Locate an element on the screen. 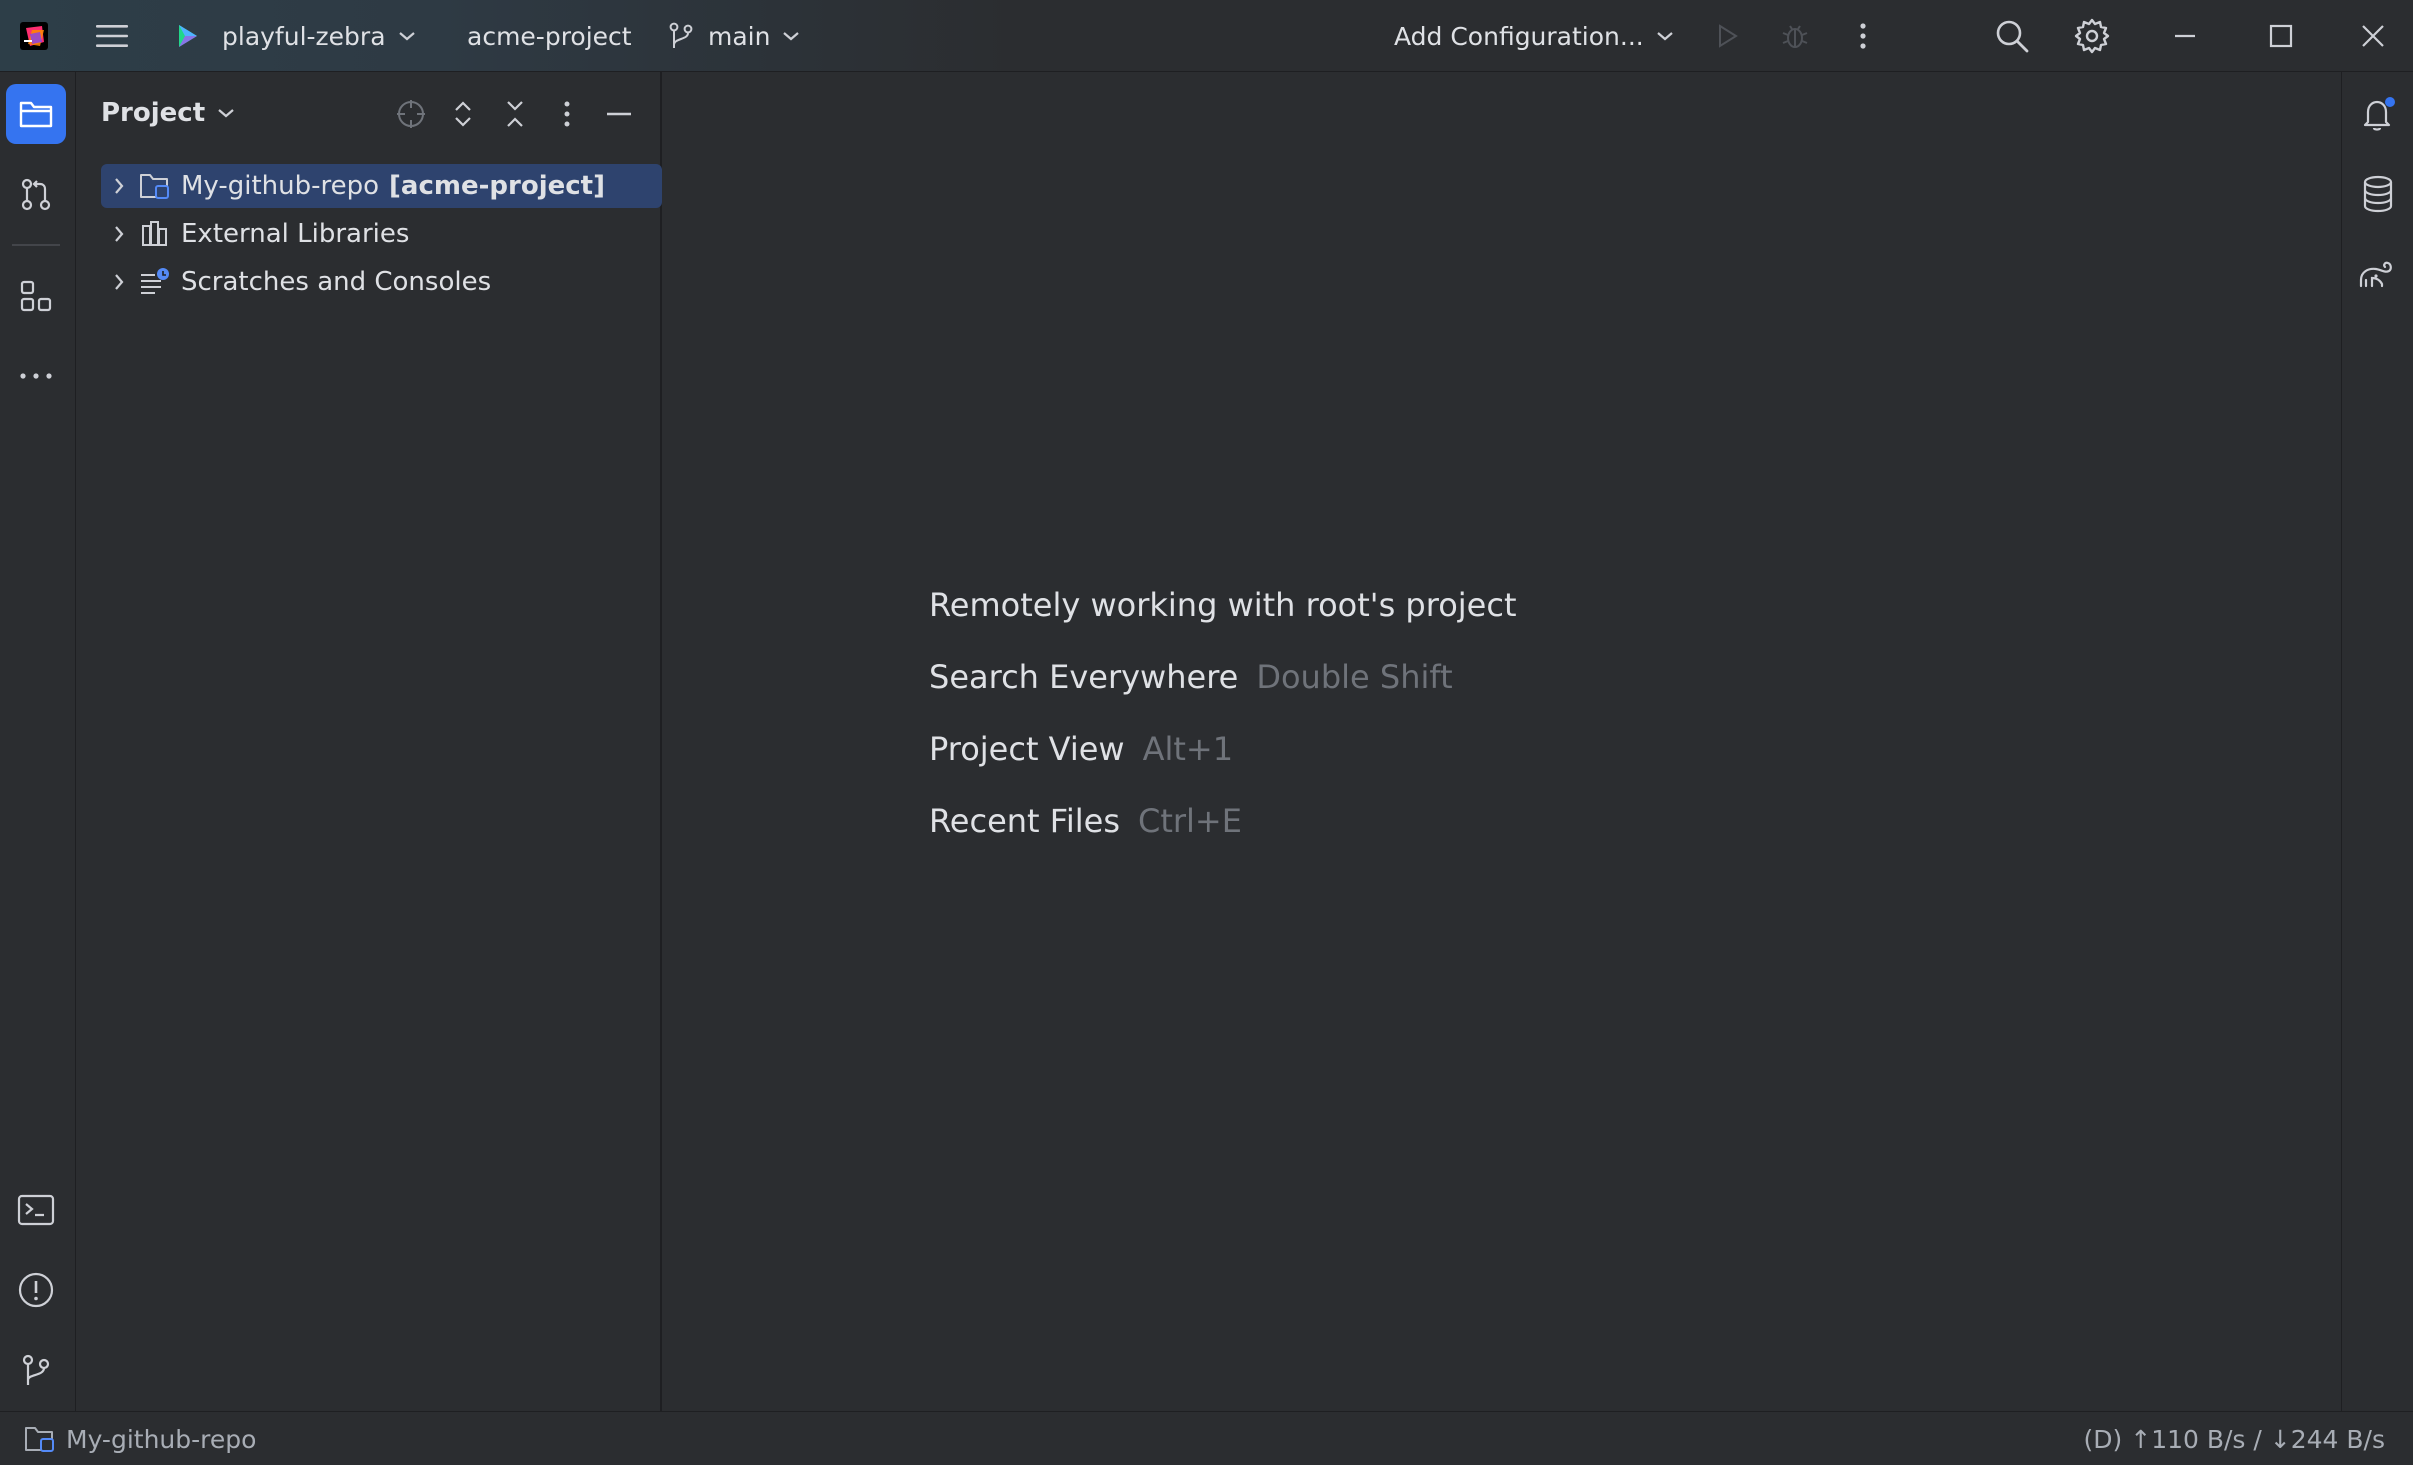 Image resolution: width=2413 pixels, height=1465 pixels. panel-options-button is located at coordinates (567, 114).